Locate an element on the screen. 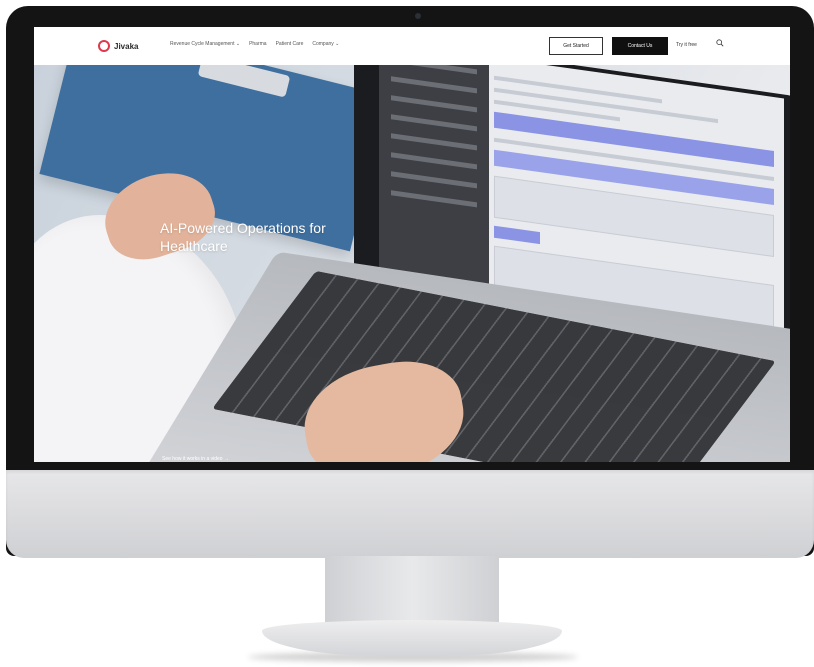 This screenshot has width=814, height=667. get-started-button: Get Started is located at coordinates (576, 46).